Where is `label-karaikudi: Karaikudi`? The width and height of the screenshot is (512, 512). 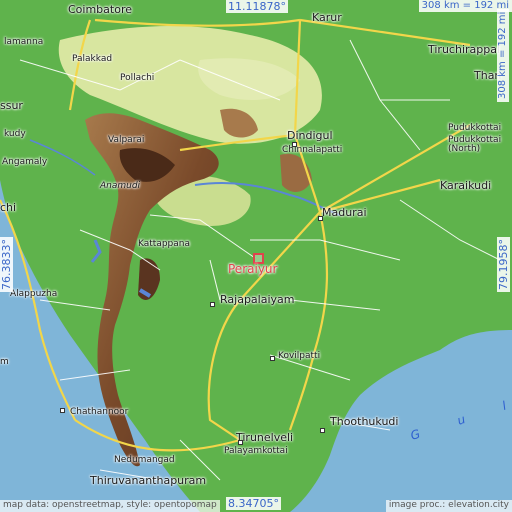 label-karaikudi: Karaikudi is located at coordinates (466, 185).